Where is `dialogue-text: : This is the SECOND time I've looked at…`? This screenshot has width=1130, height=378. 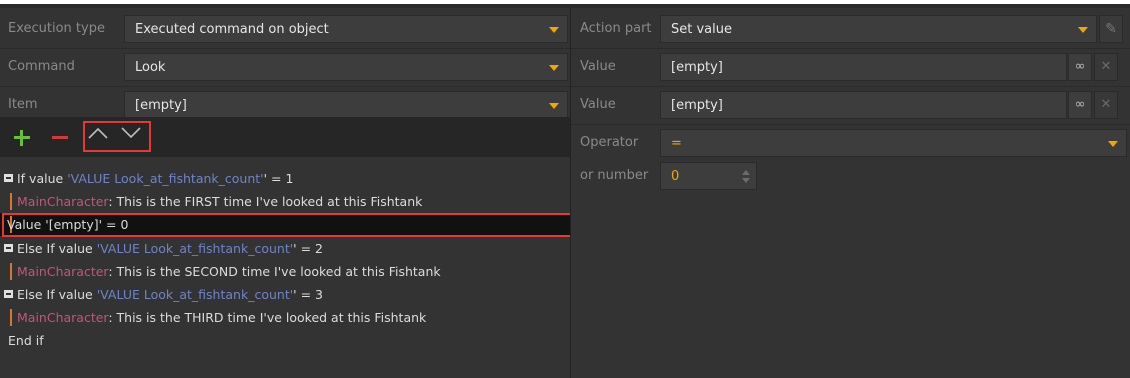
dialogue-text: : This is the SECOND time I've looked at… is located at coordinates (274, 271).